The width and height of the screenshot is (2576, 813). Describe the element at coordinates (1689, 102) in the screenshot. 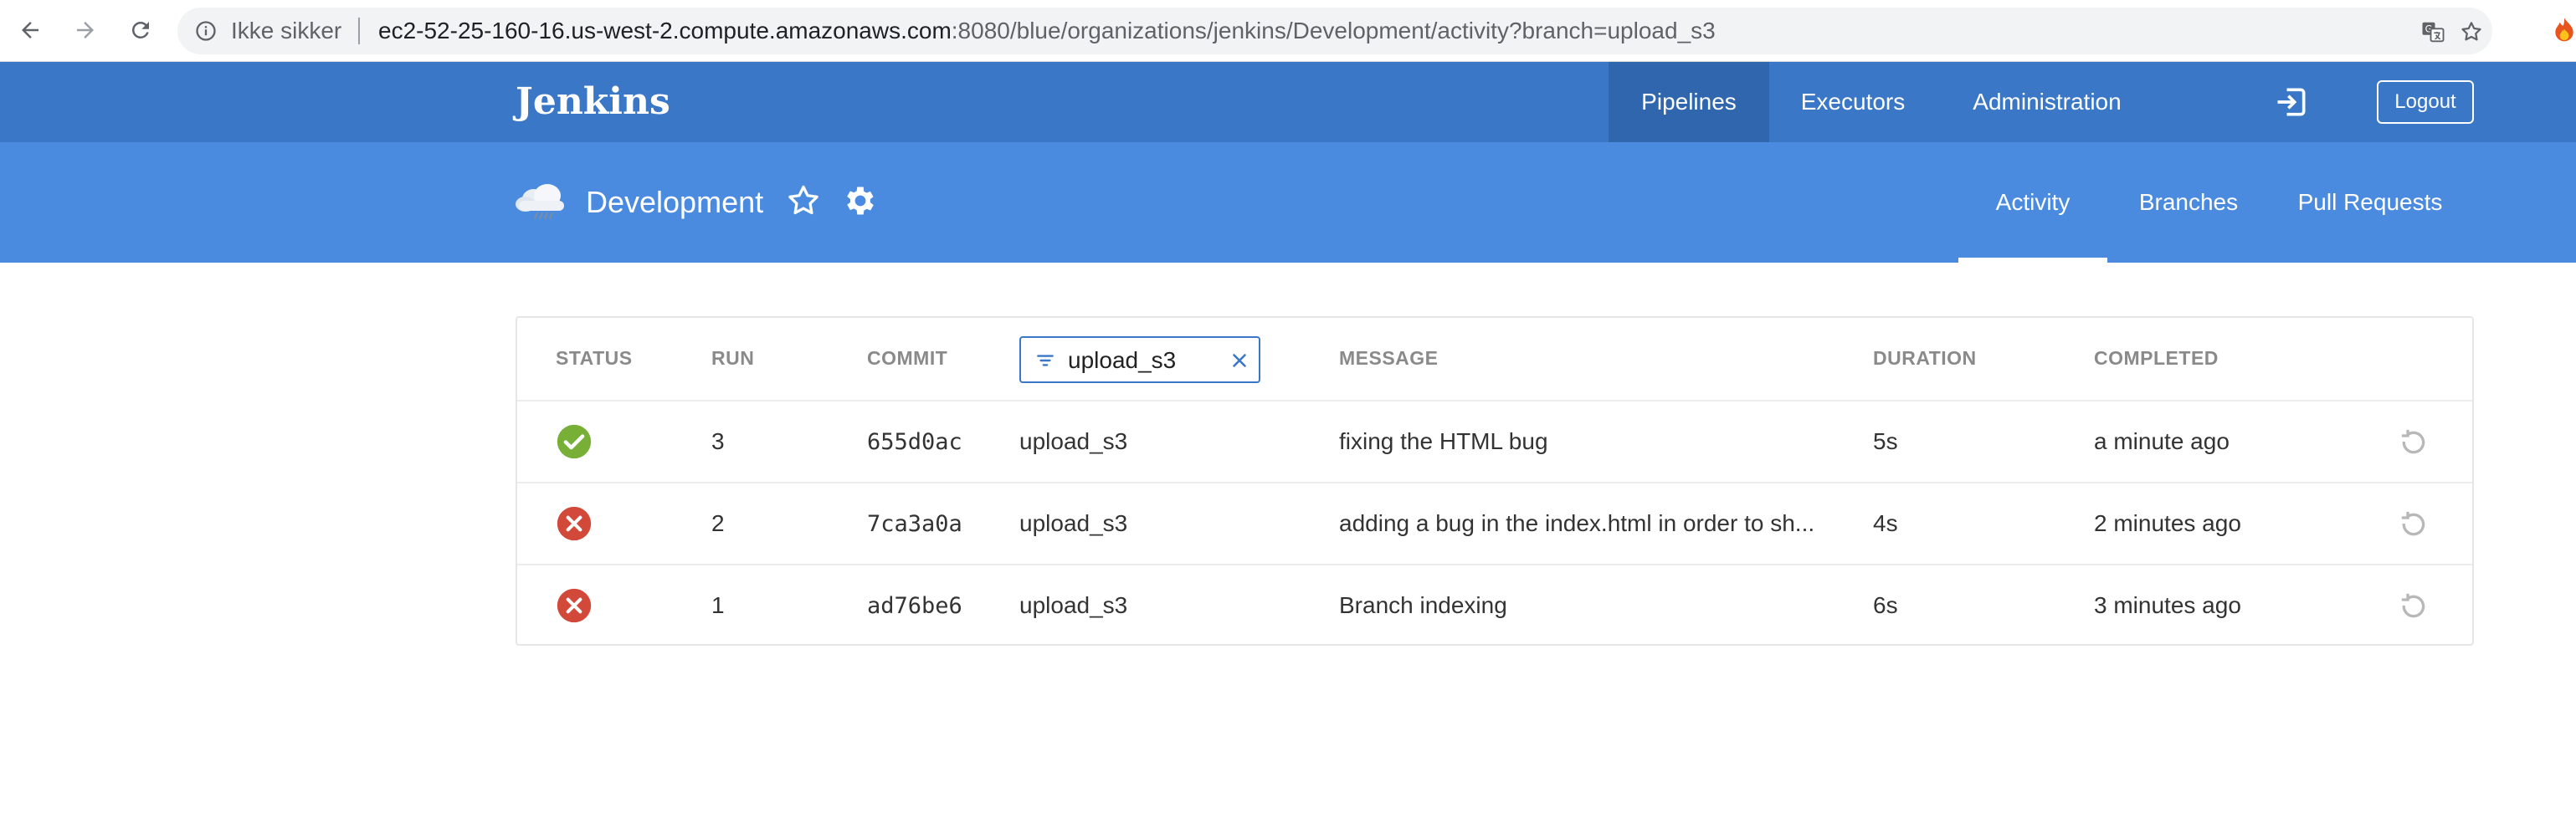

I see `nav-pipelines: Pipelines` at that location.